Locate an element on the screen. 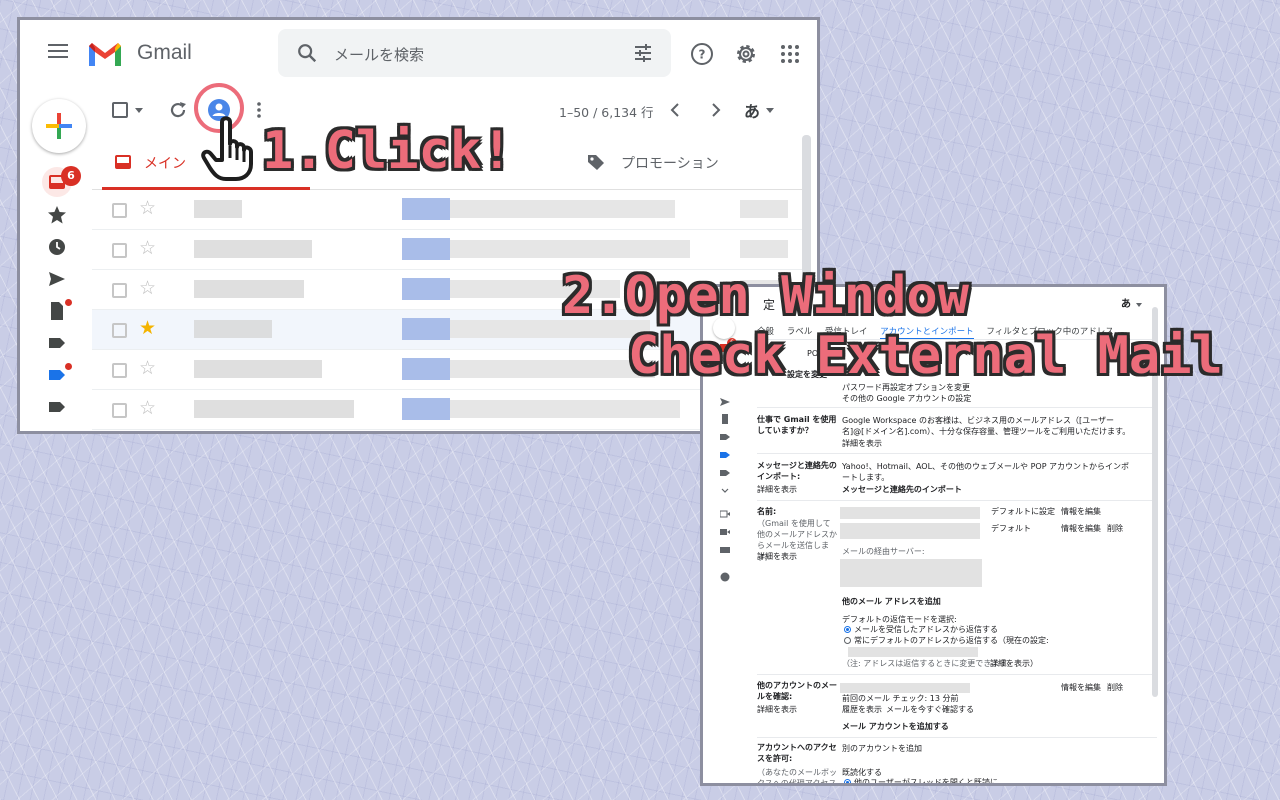 The image size is (1280, 800). gmail-header: Gmail メールを検索 ? is located at coordinates (418, 54).